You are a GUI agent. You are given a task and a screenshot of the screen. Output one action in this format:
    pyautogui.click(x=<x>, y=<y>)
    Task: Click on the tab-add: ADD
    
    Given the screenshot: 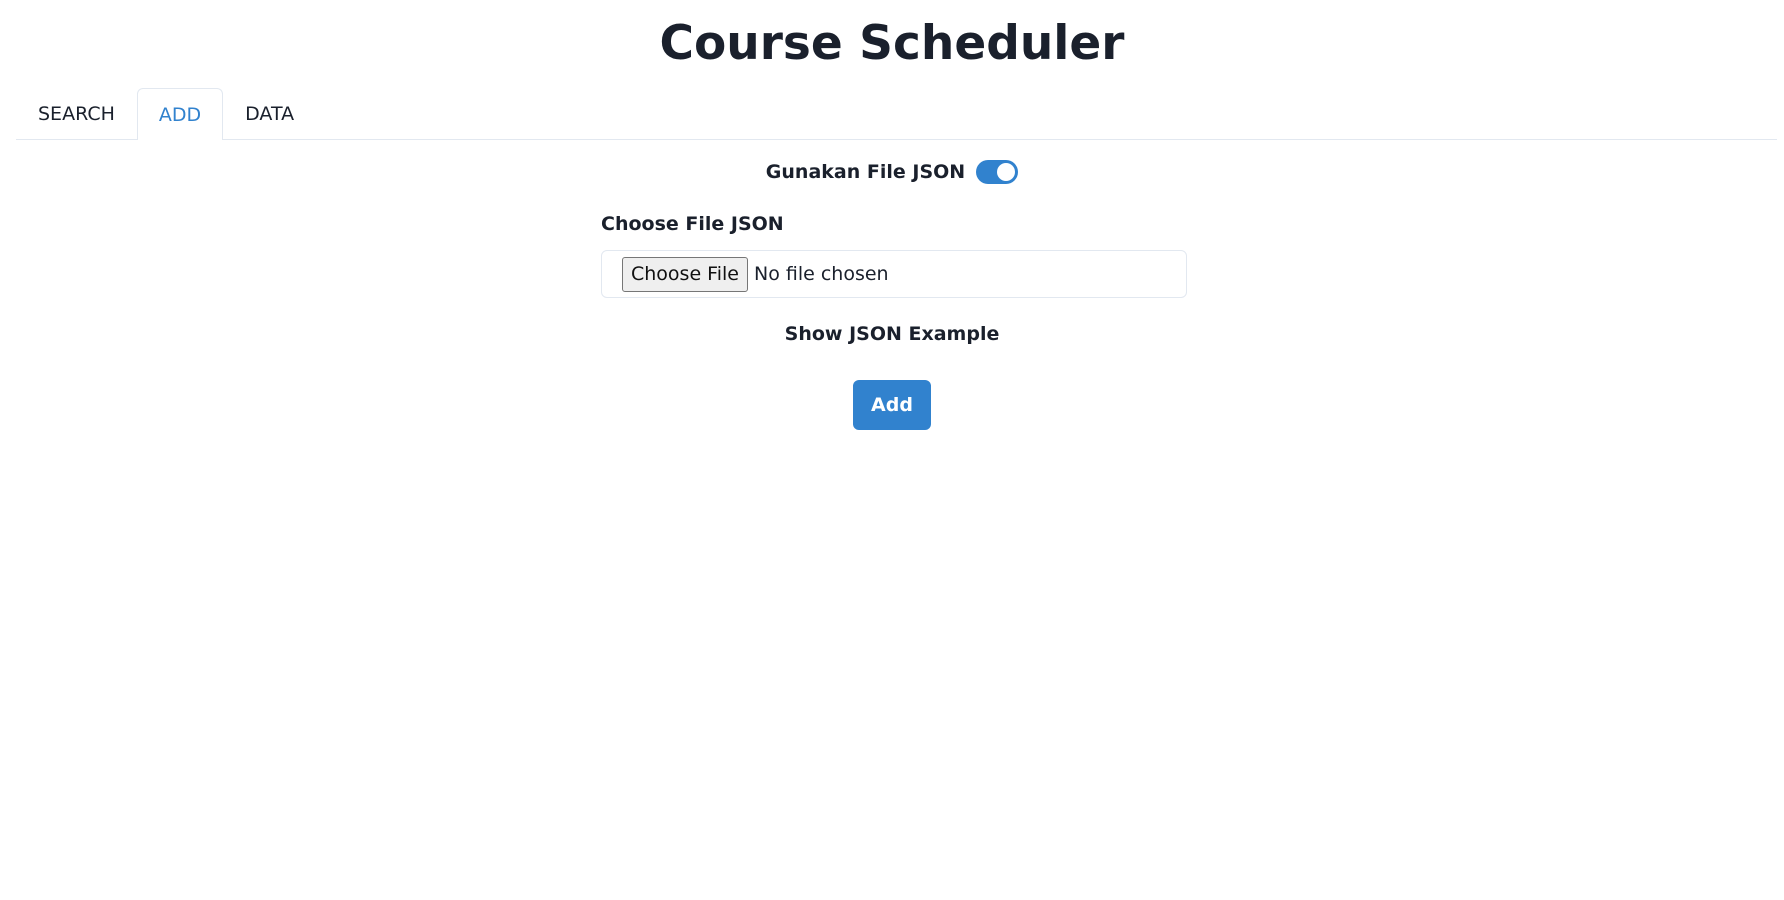 What is the action you would take?
    pyautogui.click(x=180, y=114)
    